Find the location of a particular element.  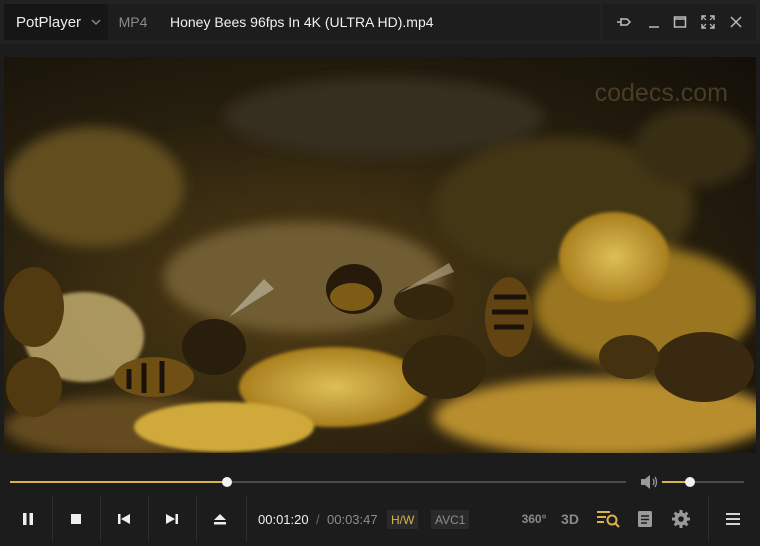

app-name: PotPlayer is located at coordinates (49, 22).